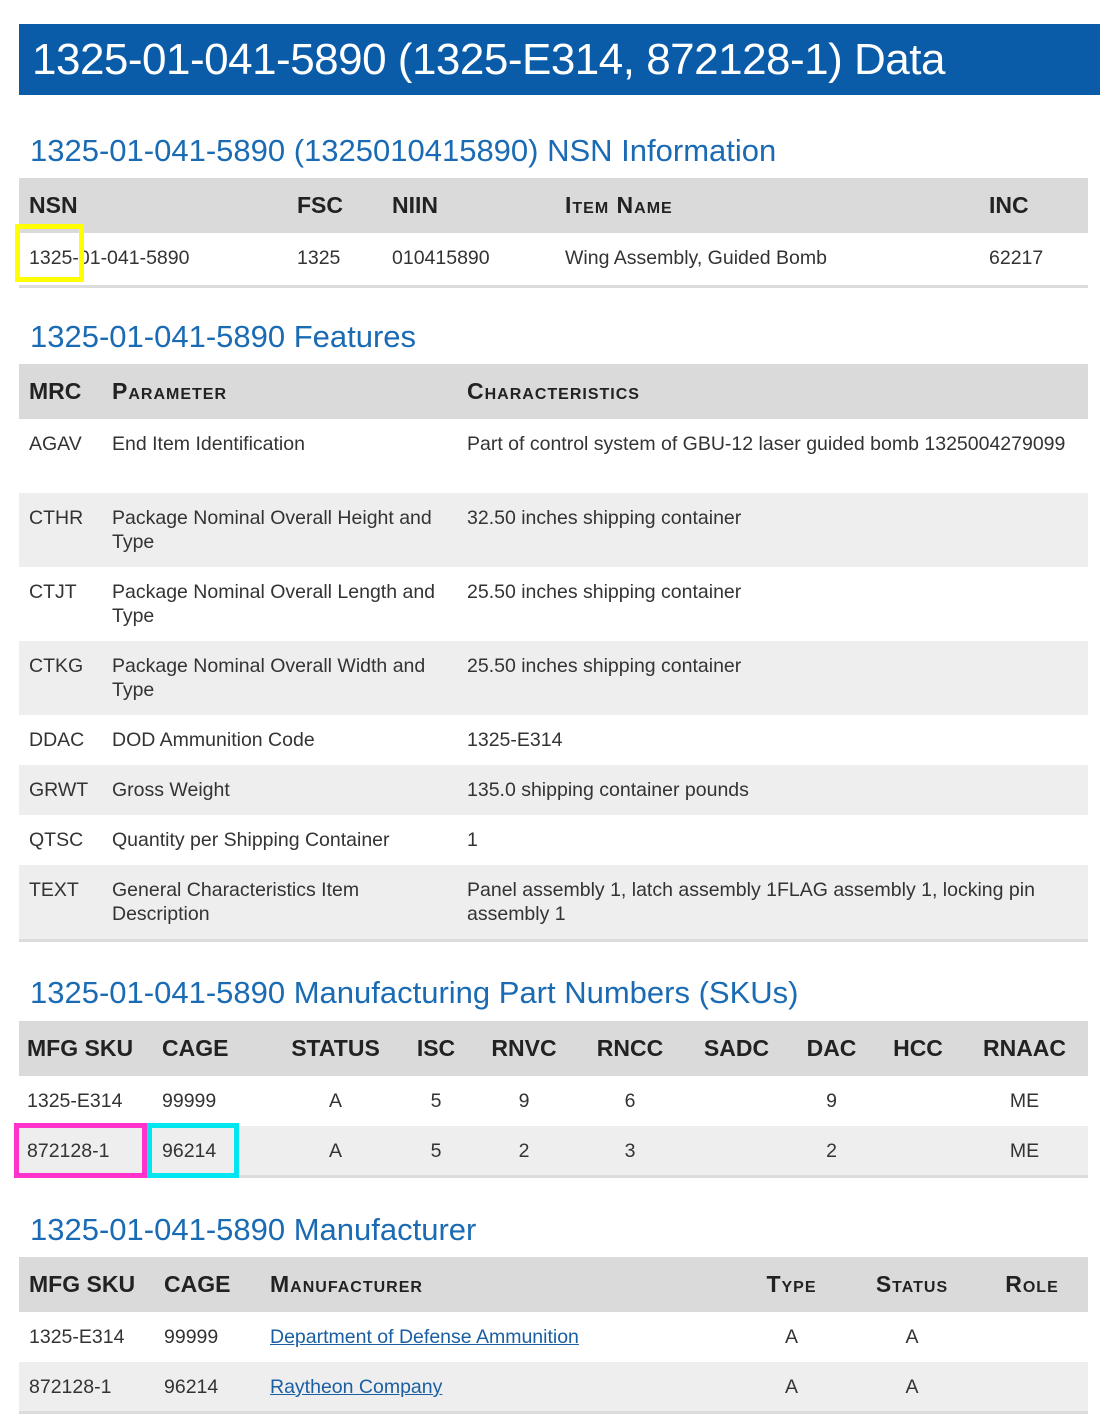 The width and height of the screenshot is (1100, 1420). What do you see at coordinates (468, 205) in the screenshot?
I see `col-niin: NIIN` at bounding box center [468, 205].